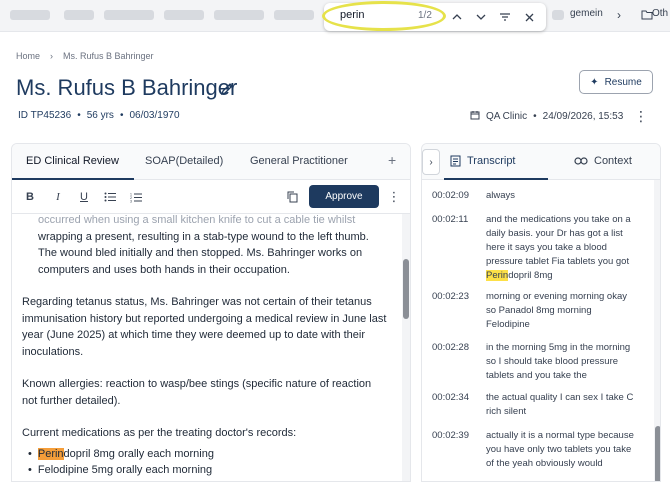 This screenshot has height=482, width=670. What do you see at coordinates (45, 115) in the screenshot?
I see `patient-id: ID TP45236` at bounding box center [45, 115].